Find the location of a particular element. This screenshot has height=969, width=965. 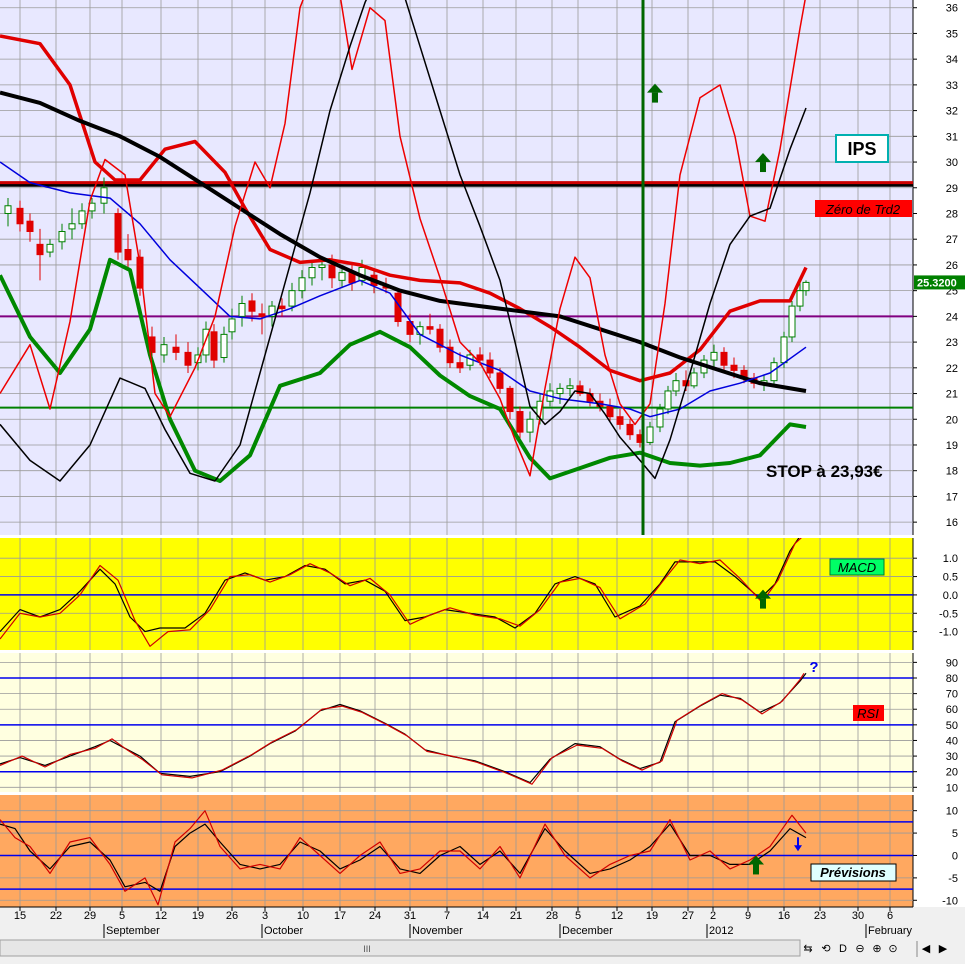

date-tick-label: 12 is located at coordinates (161, 916).